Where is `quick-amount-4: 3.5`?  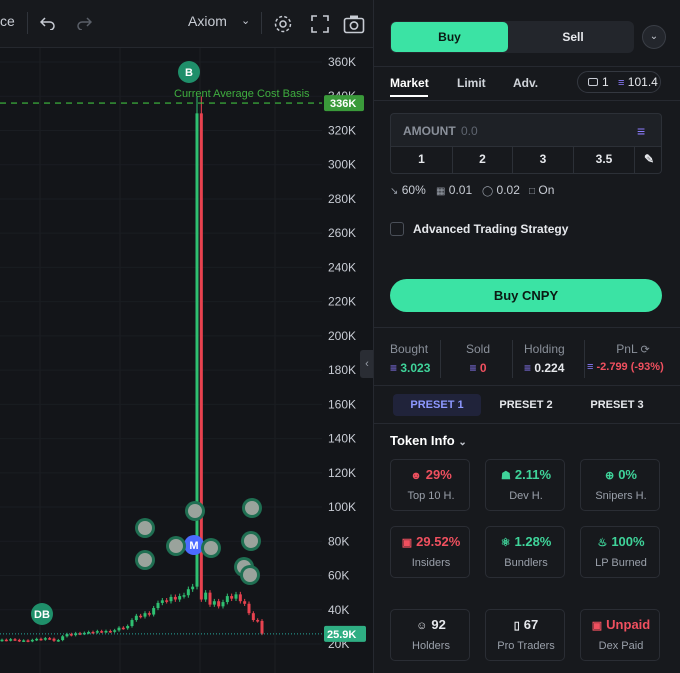
quick-amount-4: 3.5 is located at coordinates (604, 159).